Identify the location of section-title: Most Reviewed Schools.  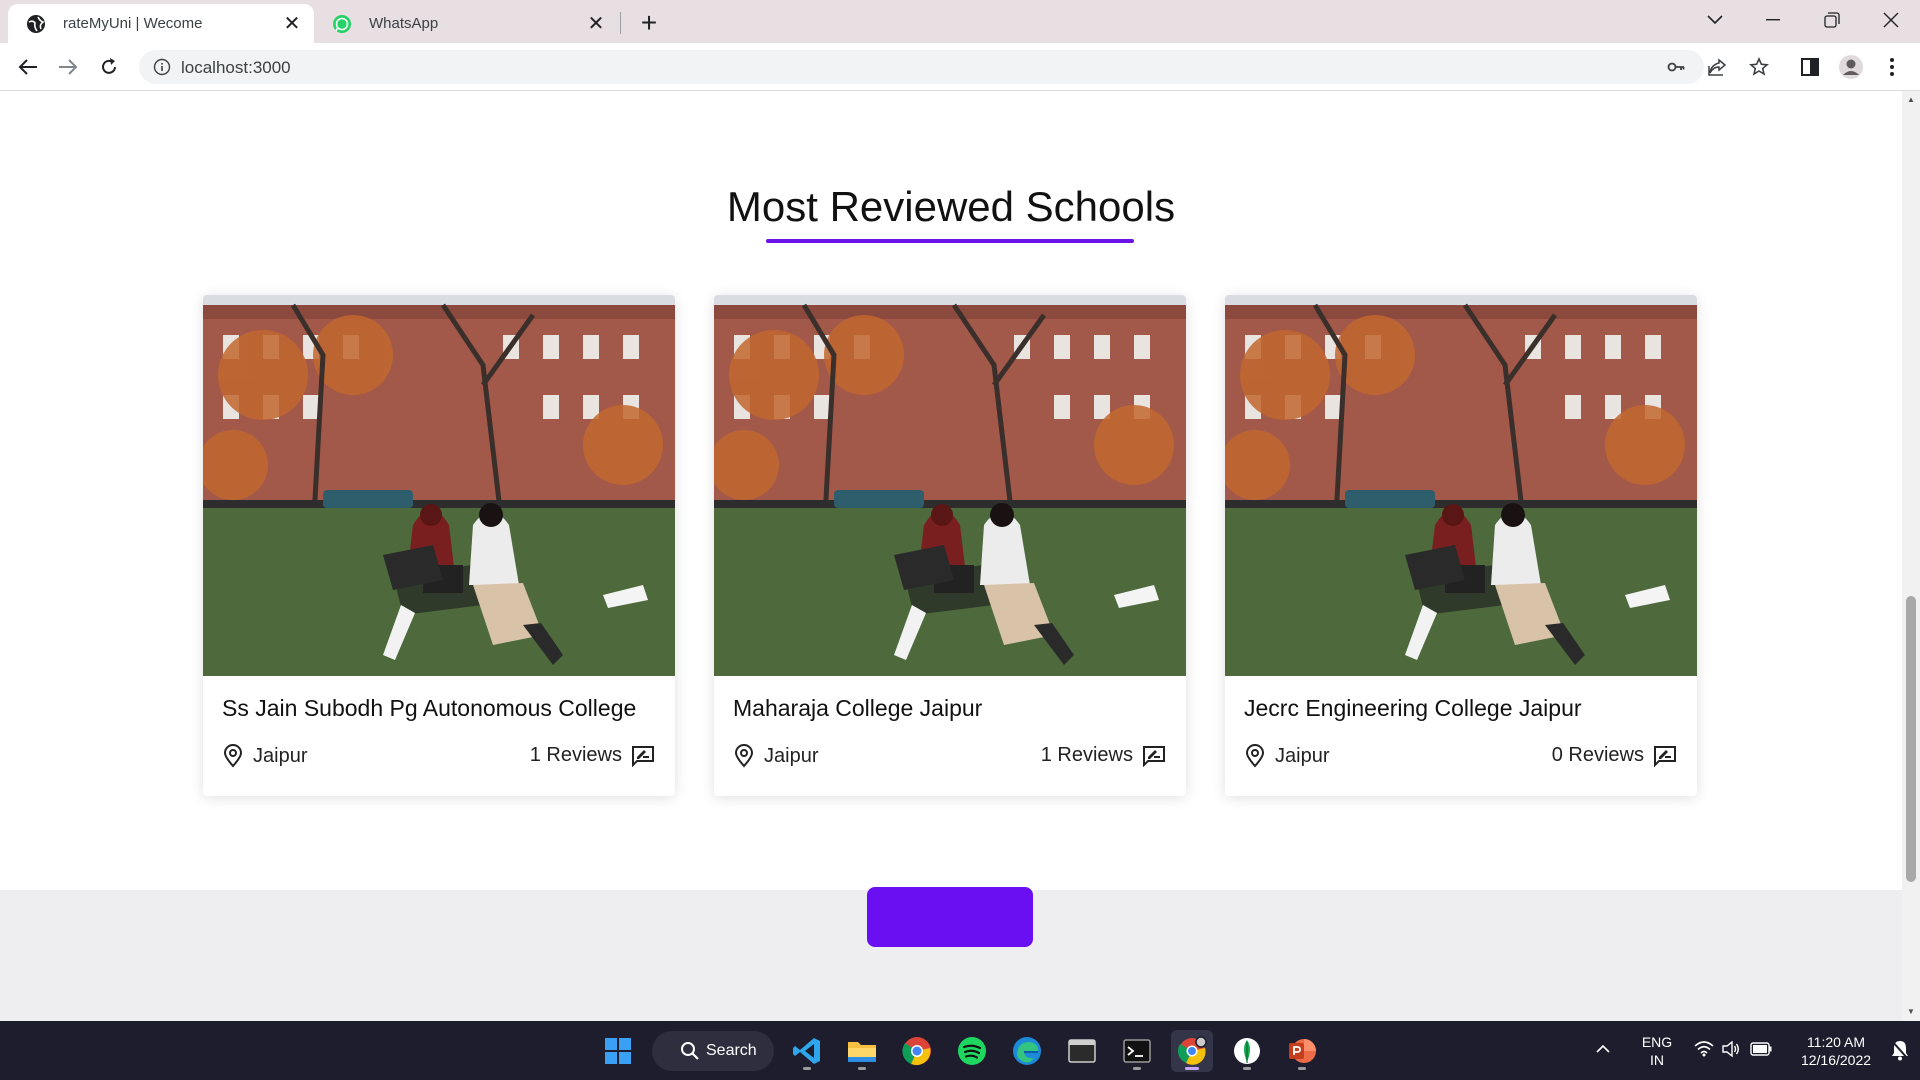
(951, 206).